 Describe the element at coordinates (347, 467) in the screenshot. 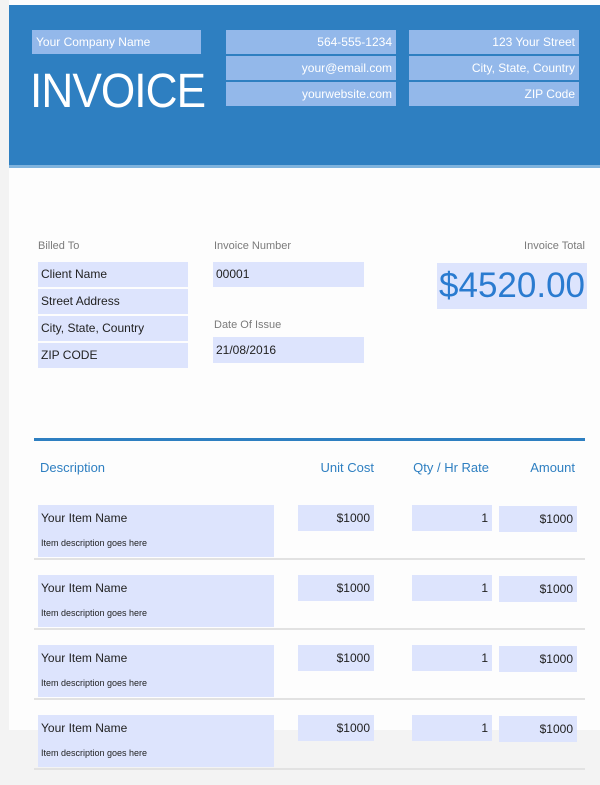

I see `header-unit-cost: Unit Cost` at that location.